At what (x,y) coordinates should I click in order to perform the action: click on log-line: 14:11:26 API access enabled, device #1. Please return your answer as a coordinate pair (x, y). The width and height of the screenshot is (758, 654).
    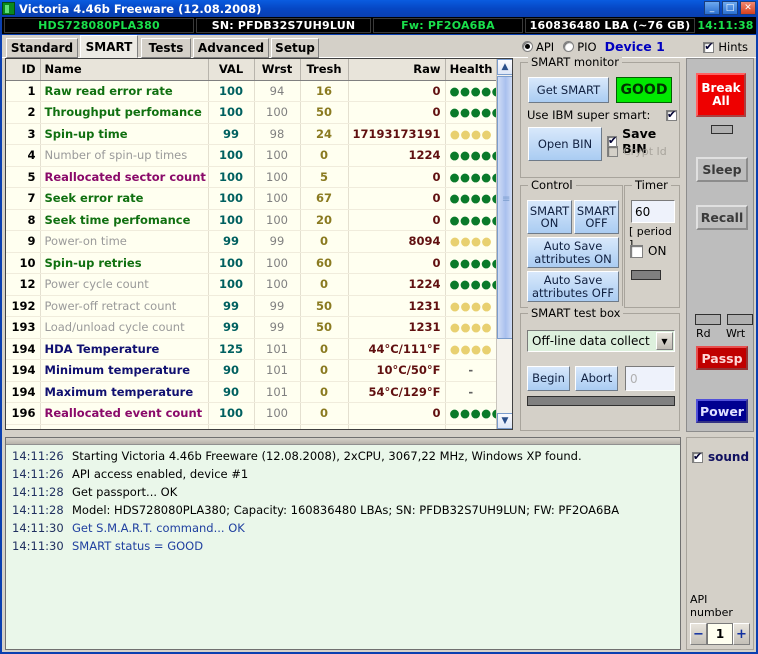
    Looking at the image, I should click on (343, 474).